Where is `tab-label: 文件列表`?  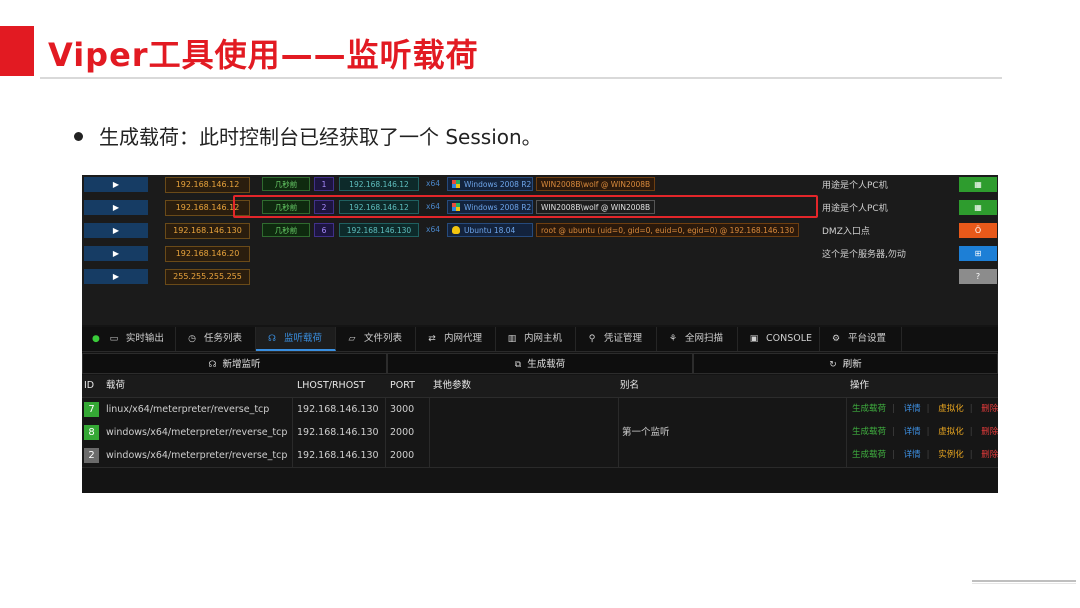
tab-label: 文件列表 is located at coordinates (383, 338).